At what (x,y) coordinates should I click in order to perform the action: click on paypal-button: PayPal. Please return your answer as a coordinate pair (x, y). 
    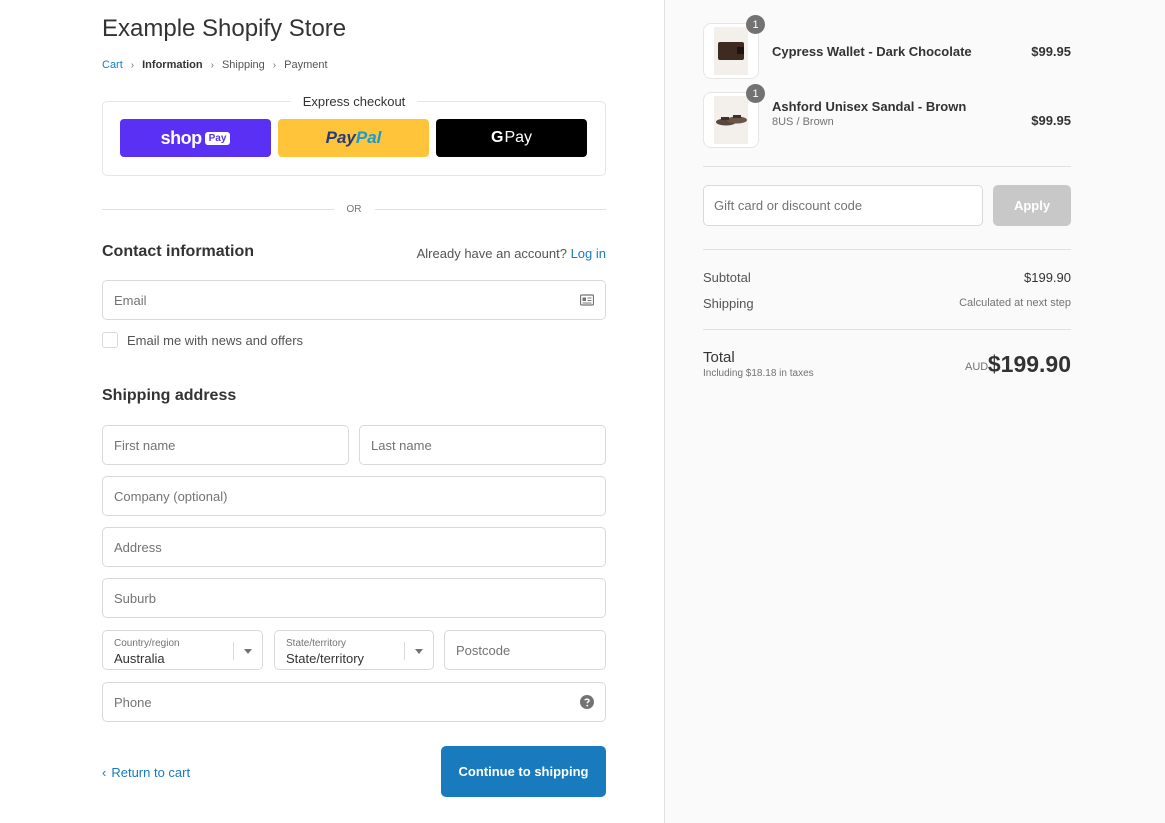
    Looking at the image, I should click on (353, 138).